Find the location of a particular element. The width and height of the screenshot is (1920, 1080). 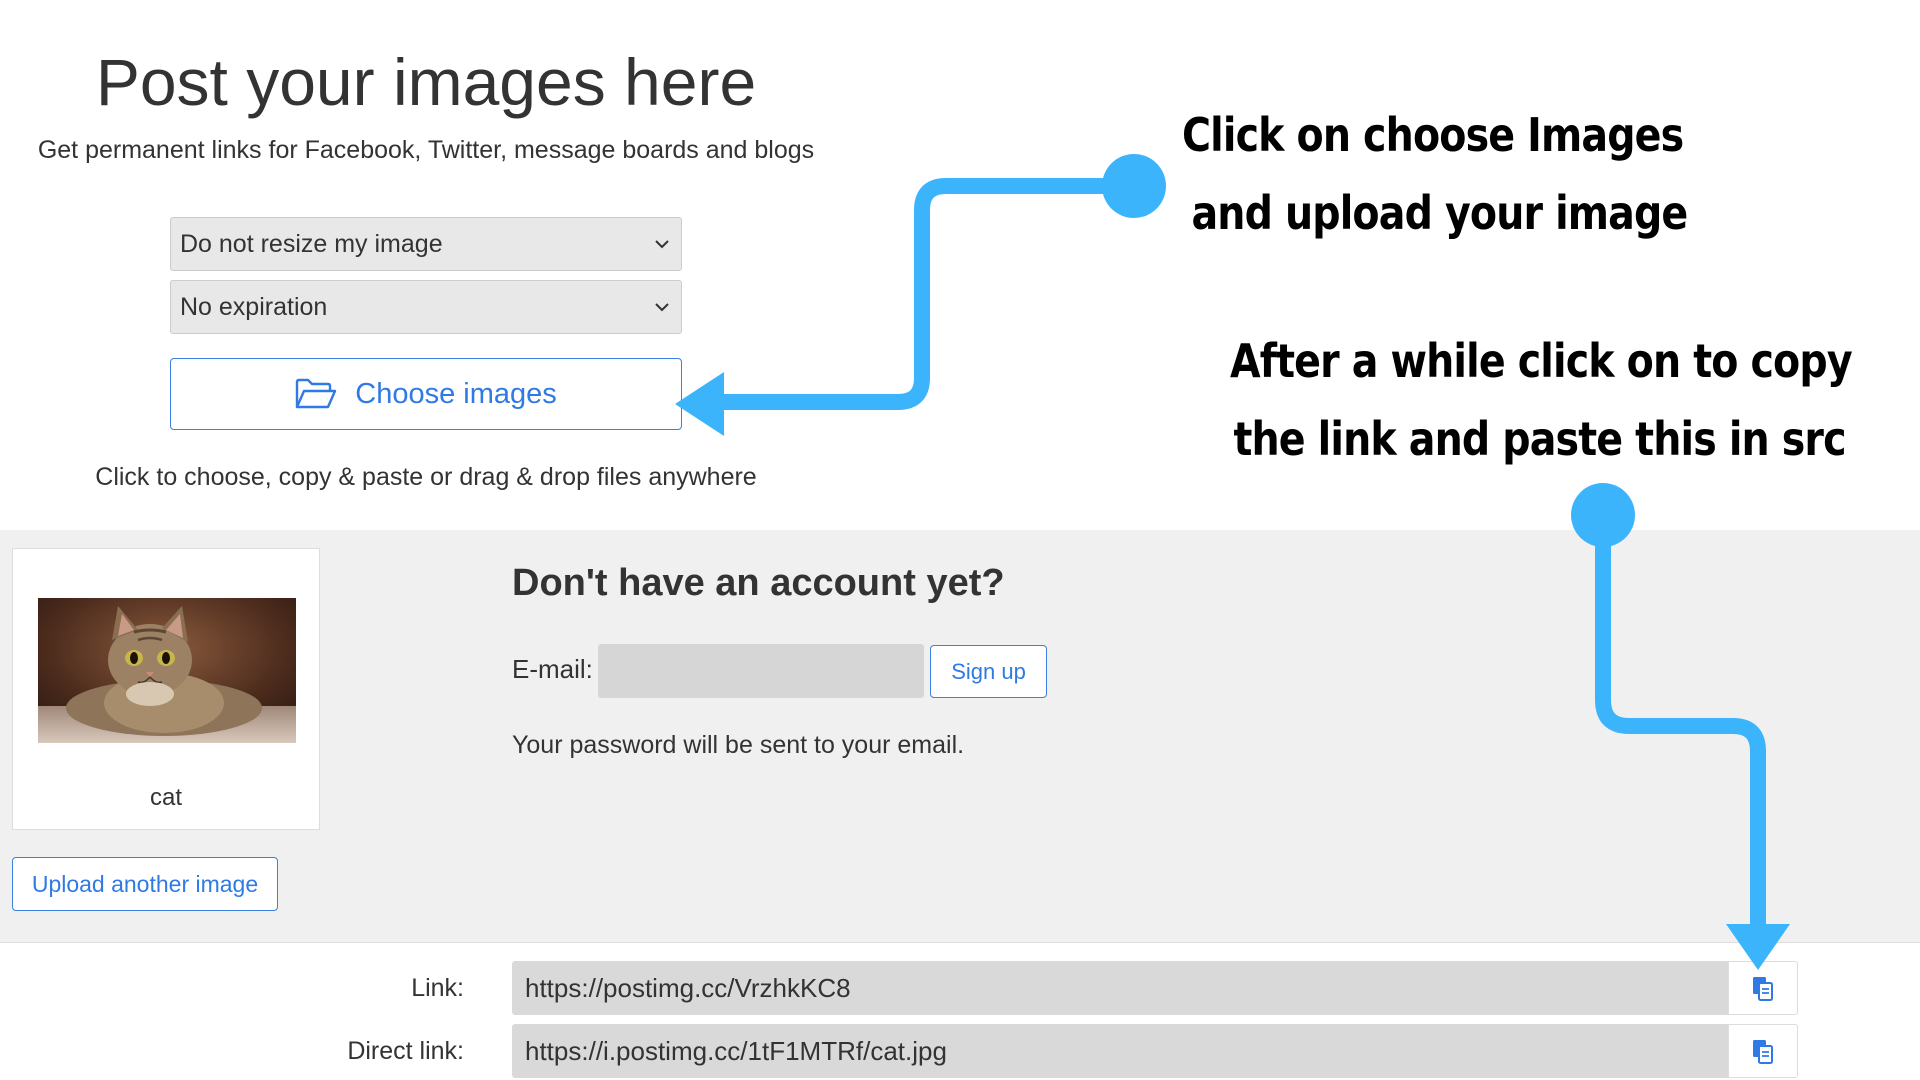

resize-select: Do not resize my image is located at coordinates (426, 244).